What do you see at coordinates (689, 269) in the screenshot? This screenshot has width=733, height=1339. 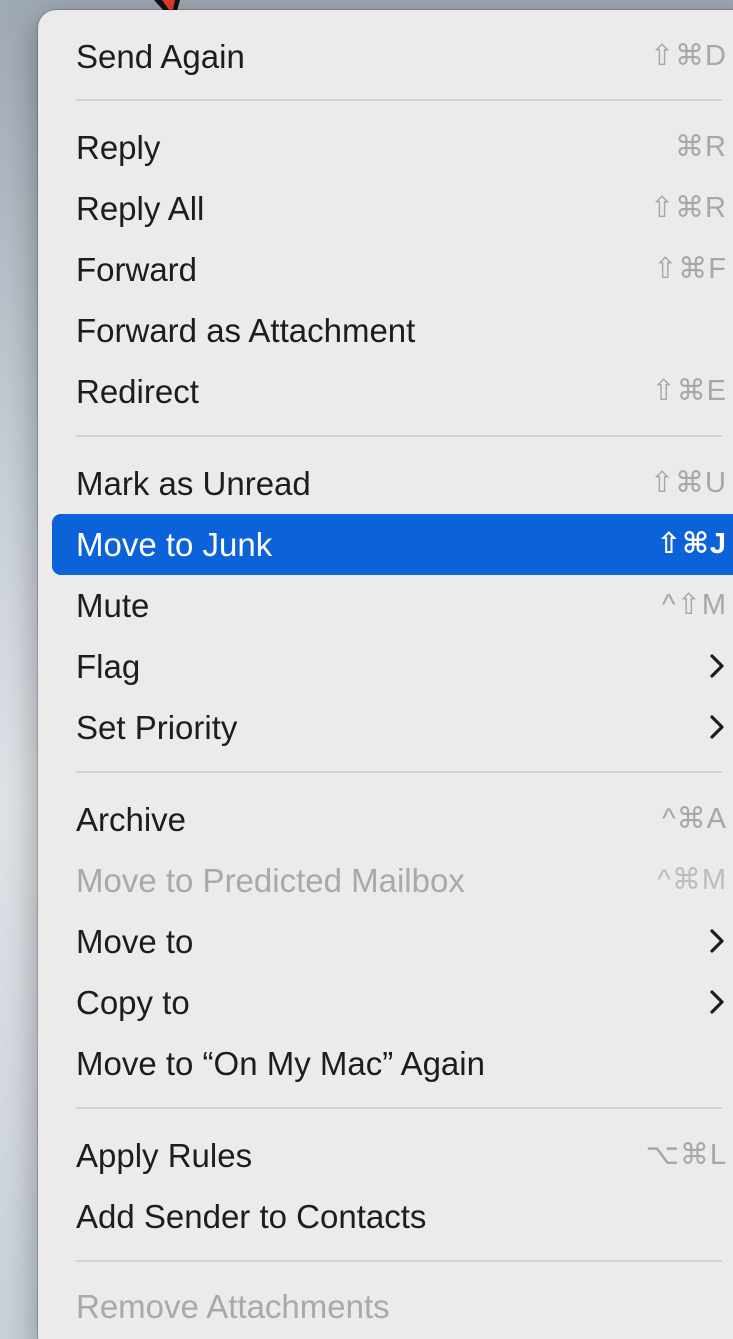 I see `keyboard-shortcut: ⇧⌘F` at bounding box center [689, 269].